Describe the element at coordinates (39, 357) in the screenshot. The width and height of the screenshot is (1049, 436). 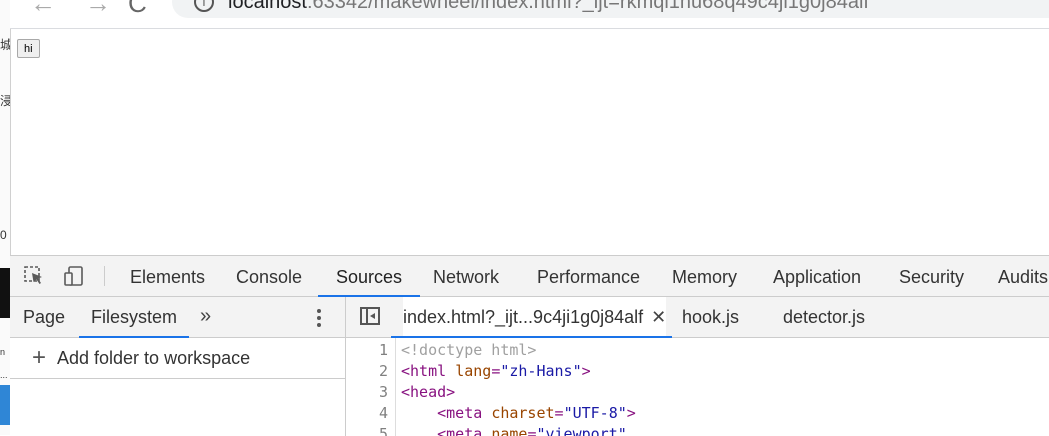
I see `plus-icon: +` at that location.